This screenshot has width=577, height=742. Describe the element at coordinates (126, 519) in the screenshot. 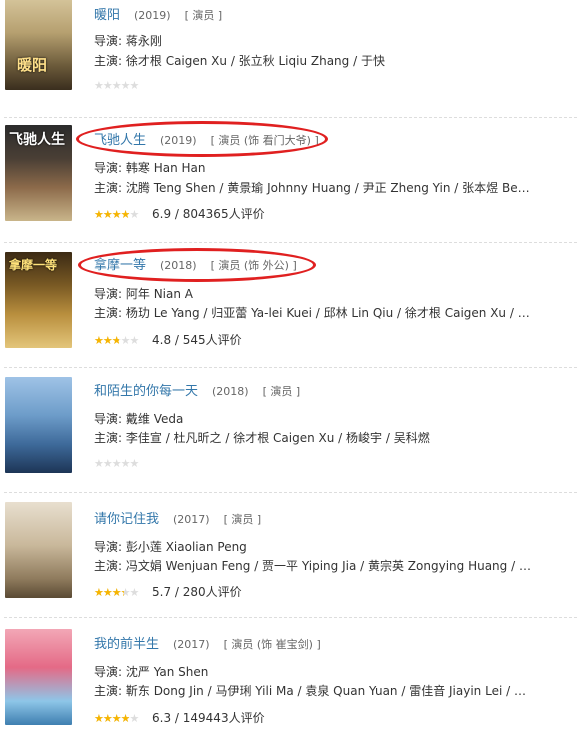

I see `movie-title-link: 请你记住我` at that location.